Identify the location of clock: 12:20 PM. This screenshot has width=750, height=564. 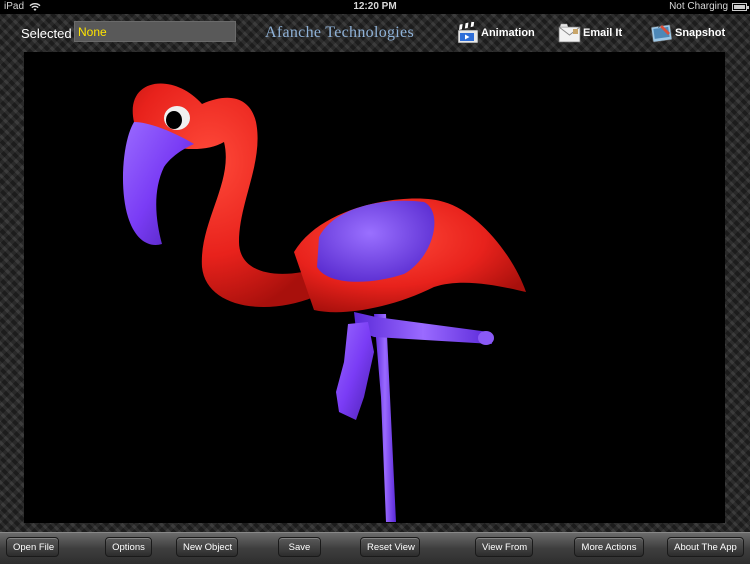
(375, 6).